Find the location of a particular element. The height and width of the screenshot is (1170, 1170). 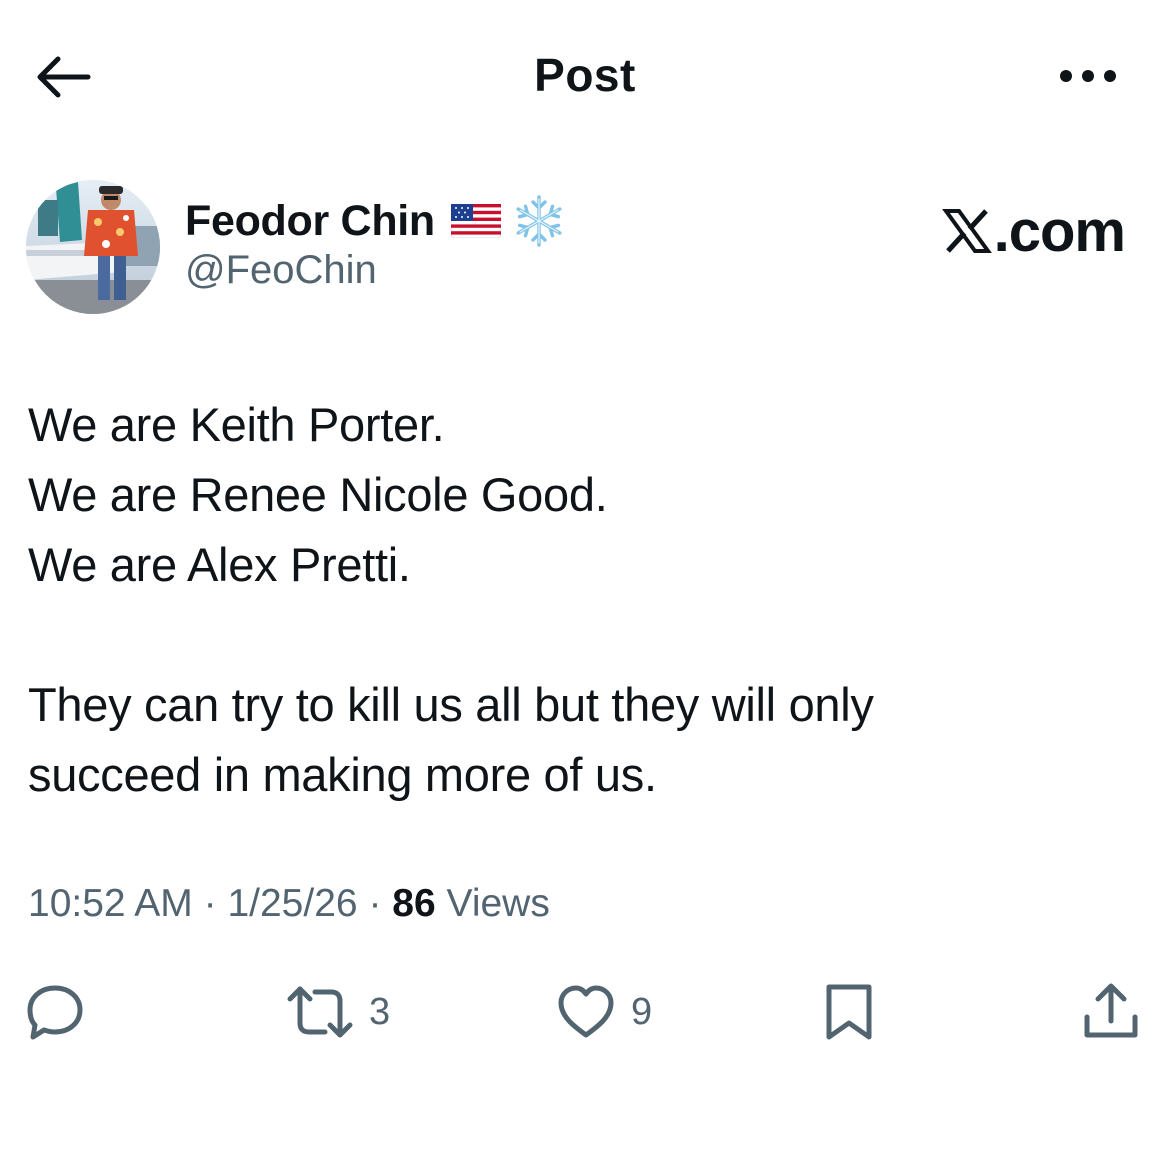

xcom-watermark: .com is located at coordinates (1028, 231).